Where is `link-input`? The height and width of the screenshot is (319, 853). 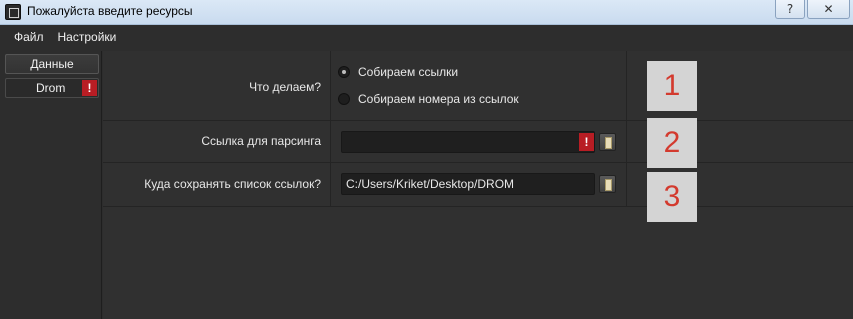 link-input is located at coordinates (468, 142).